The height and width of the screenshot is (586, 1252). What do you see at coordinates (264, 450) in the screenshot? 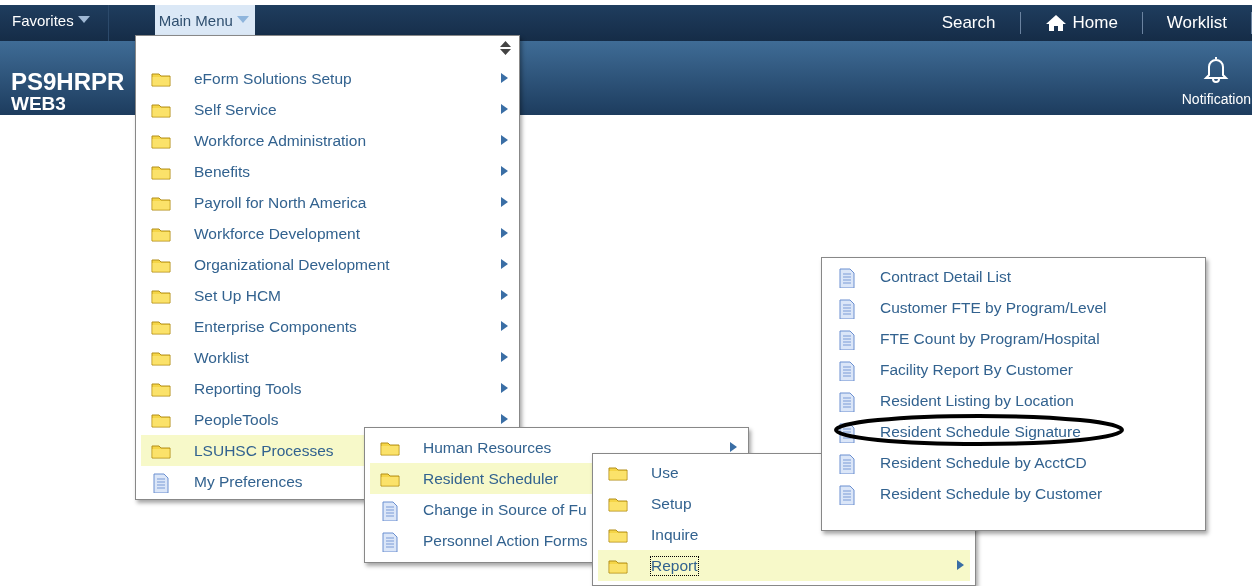
I see `menu-item-label: LSUHSC Processes` at bounding box center [264, 450].